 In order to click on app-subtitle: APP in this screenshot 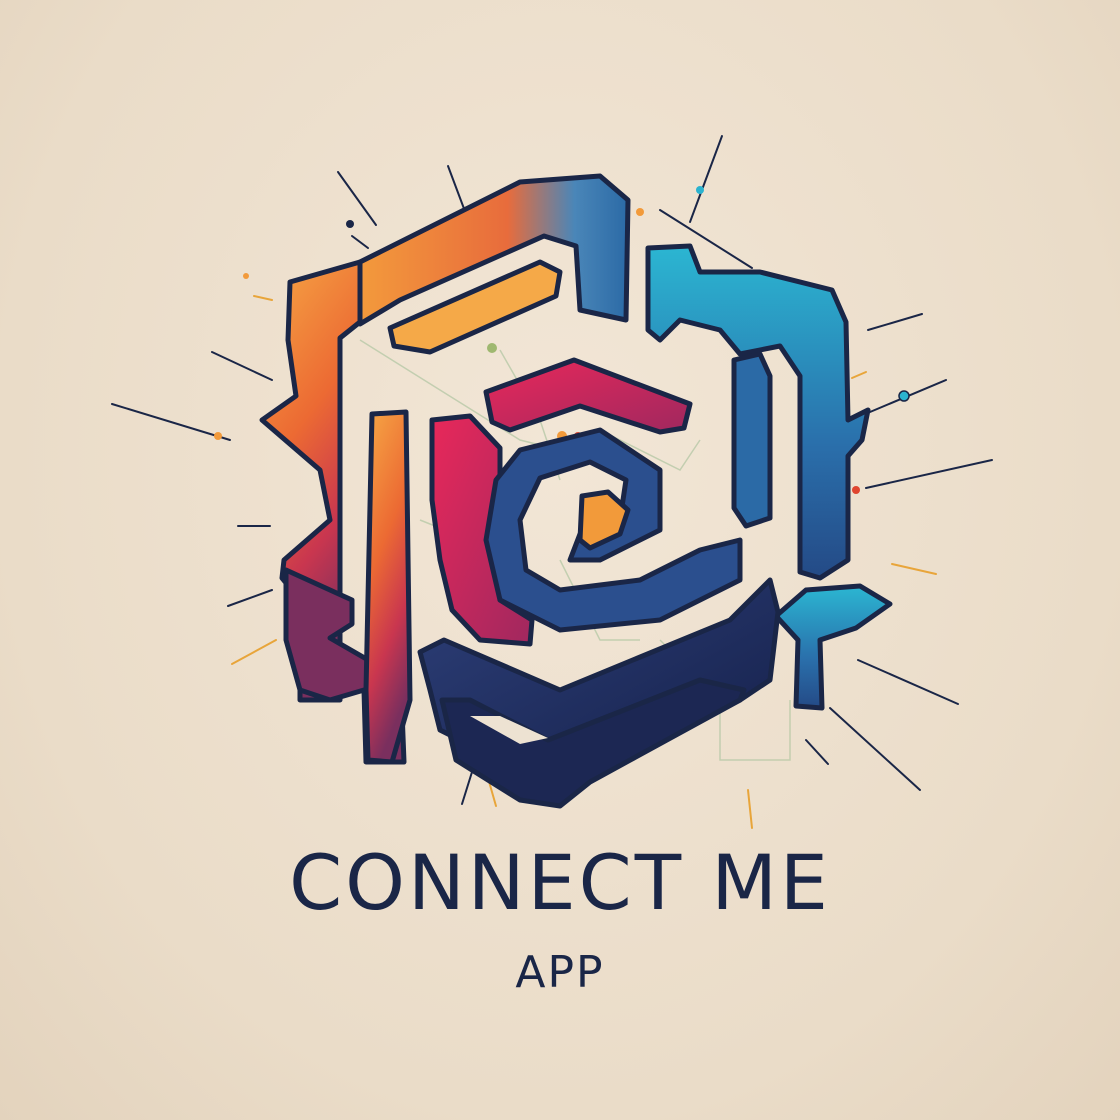, I will do `click(560, 972)`.